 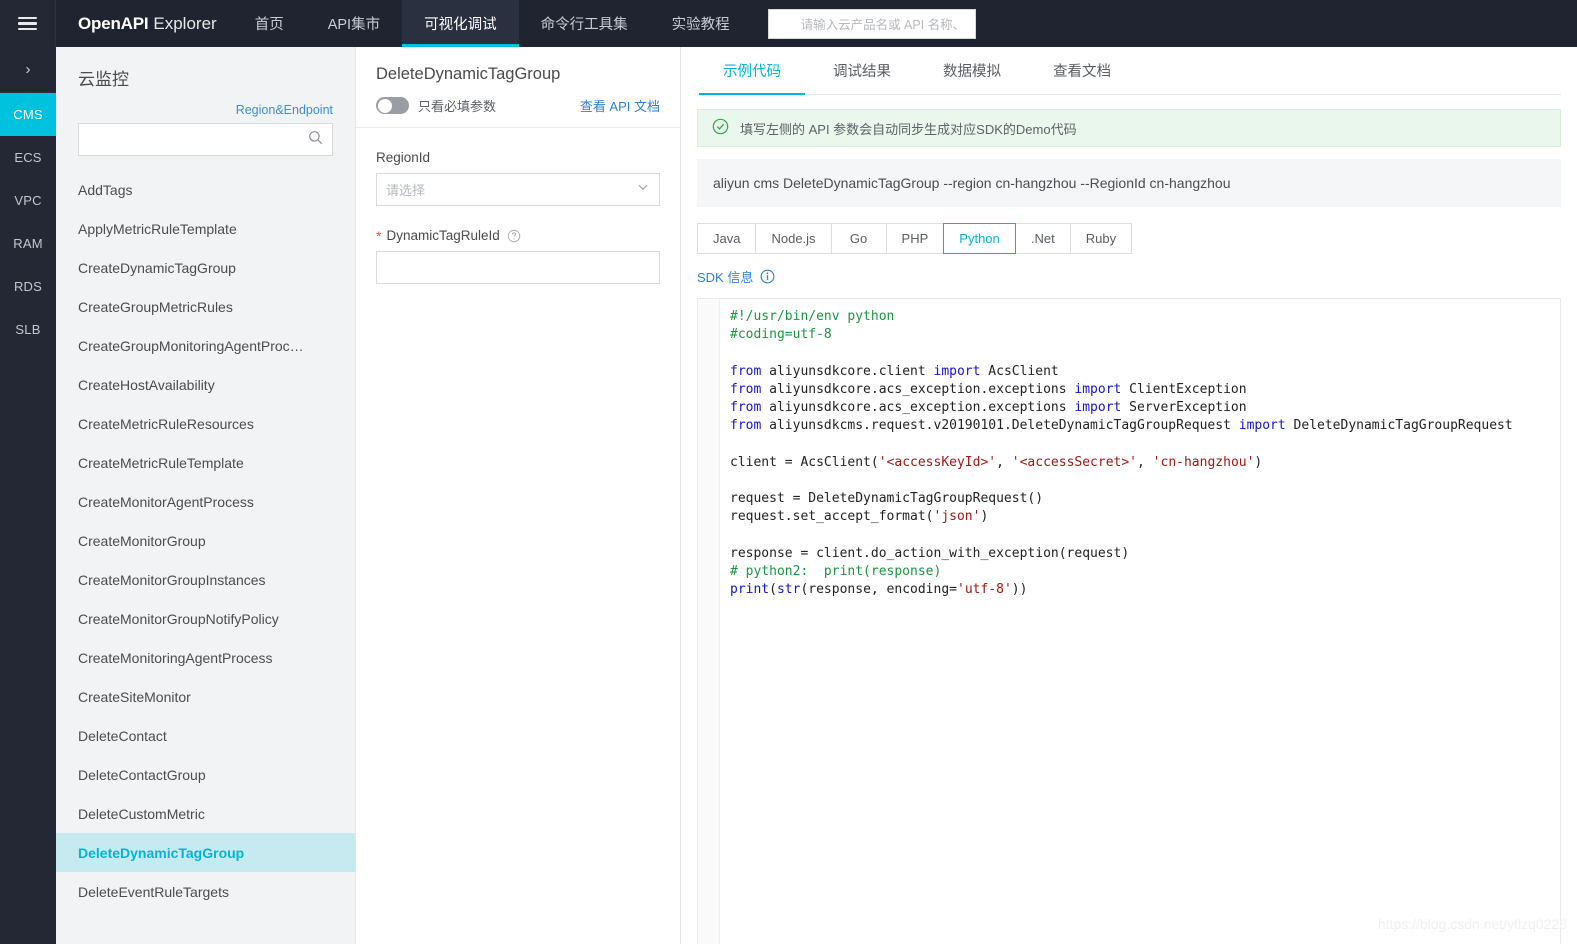 What do you see at coordinates (205, 852) in the screenshot?
I see `api-list-item: DeleteDynamicTagGroup` at bounding box center [205, 852].